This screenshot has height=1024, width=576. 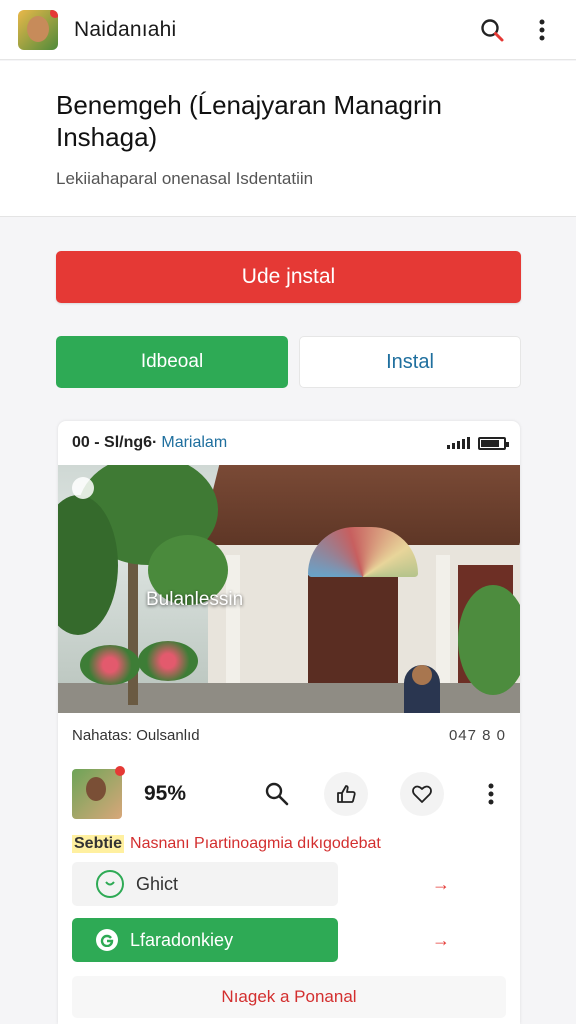 I want to click on tag-label: Sebtie, so click(x=98, y=844).